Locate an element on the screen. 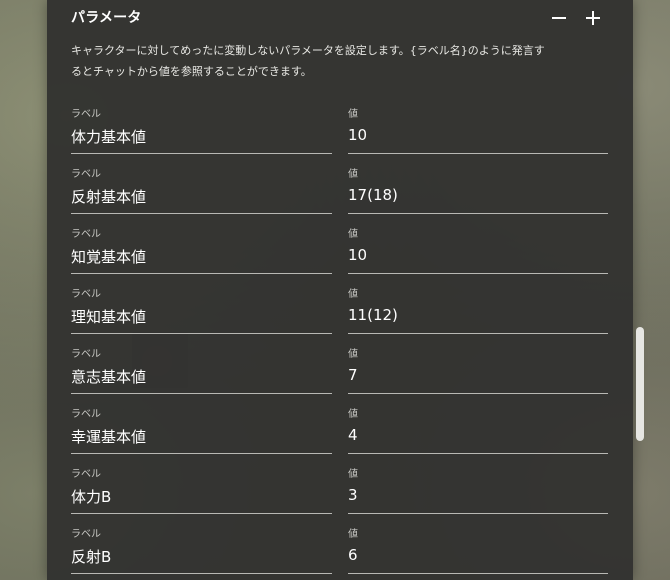 This screenshot has width=670, height=580. minus-icon is located at coordinates (559, 18).